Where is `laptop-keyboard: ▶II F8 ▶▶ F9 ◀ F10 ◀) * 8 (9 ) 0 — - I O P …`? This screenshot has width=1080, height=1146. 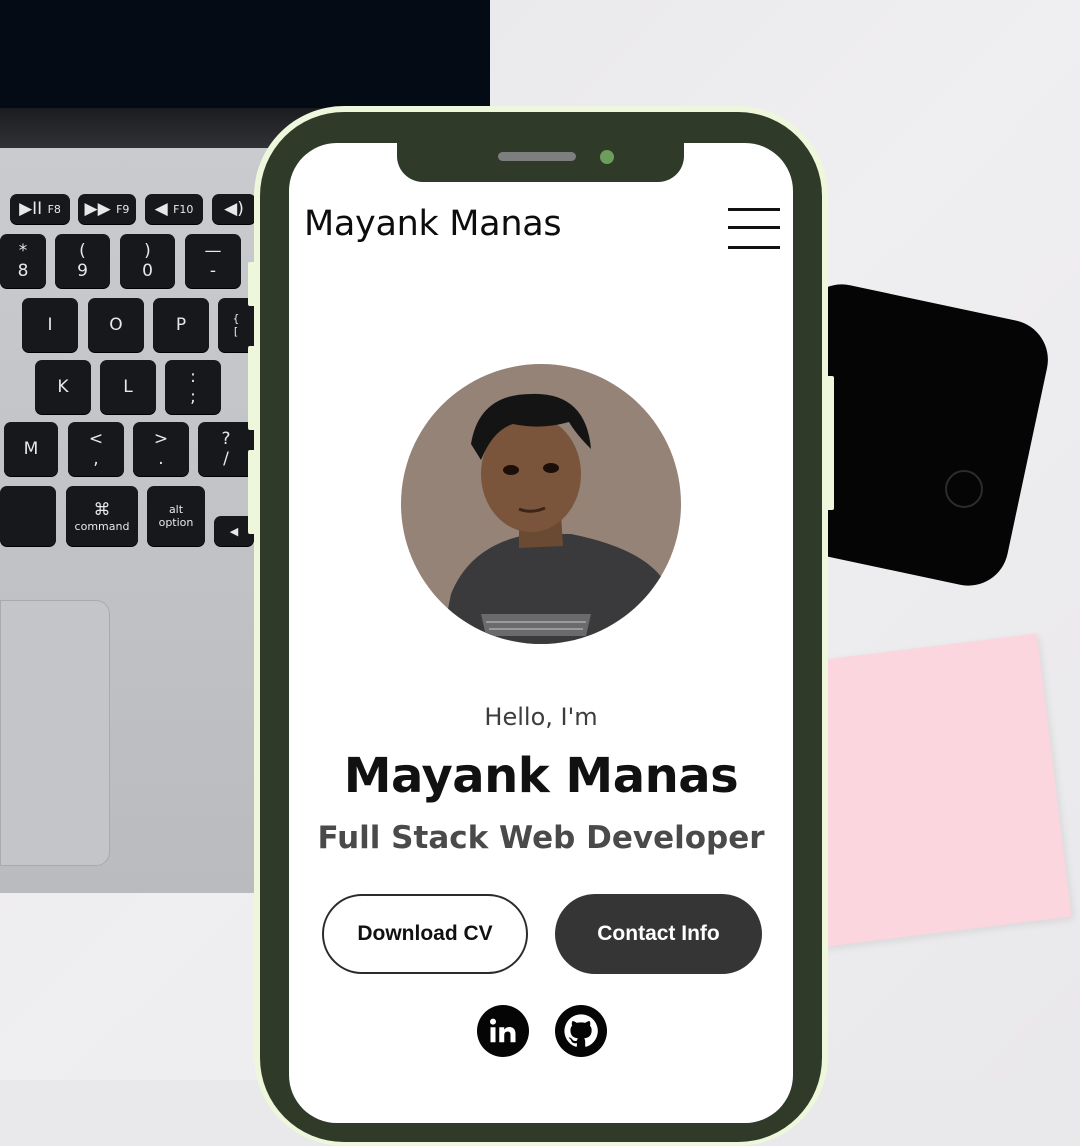 laptop-keyboard: ▶II F8 ▶▶ F9 ◀ F10 ◀) * 8 (9 ) 0 — - I O P … is located at coordinates (130, 370).